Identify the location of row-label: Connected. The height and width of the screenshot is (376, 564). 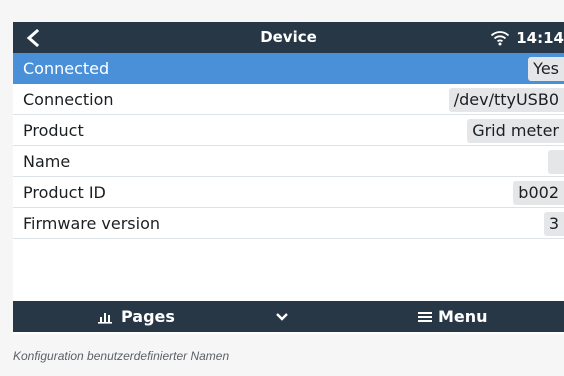
(66, 68).